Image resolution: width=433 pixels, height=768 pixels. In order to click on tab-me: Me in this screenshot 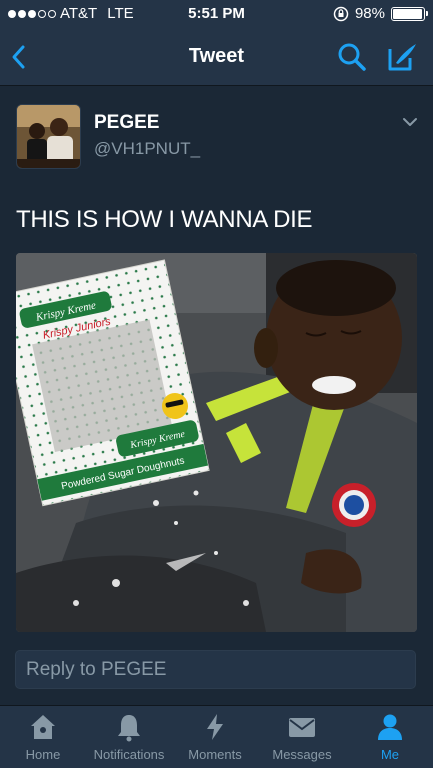, I will do `click(390, 737)`.